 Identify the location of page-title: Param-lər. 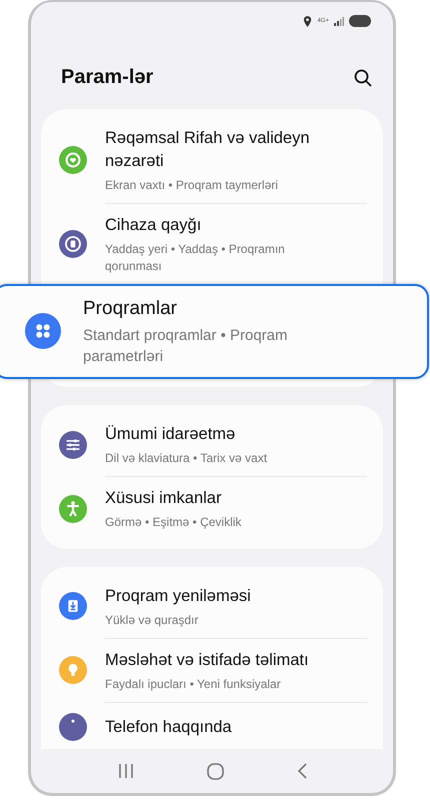
(107, 77).